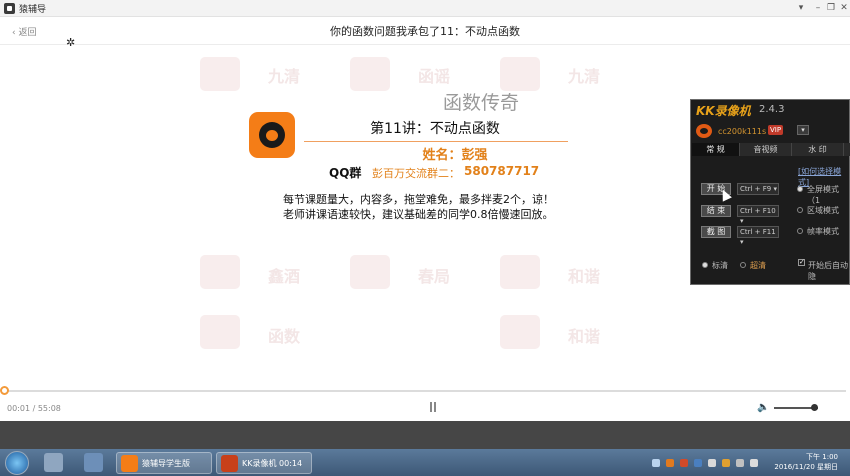  I want to click on qq-number: 580787717, so click(502, 171).